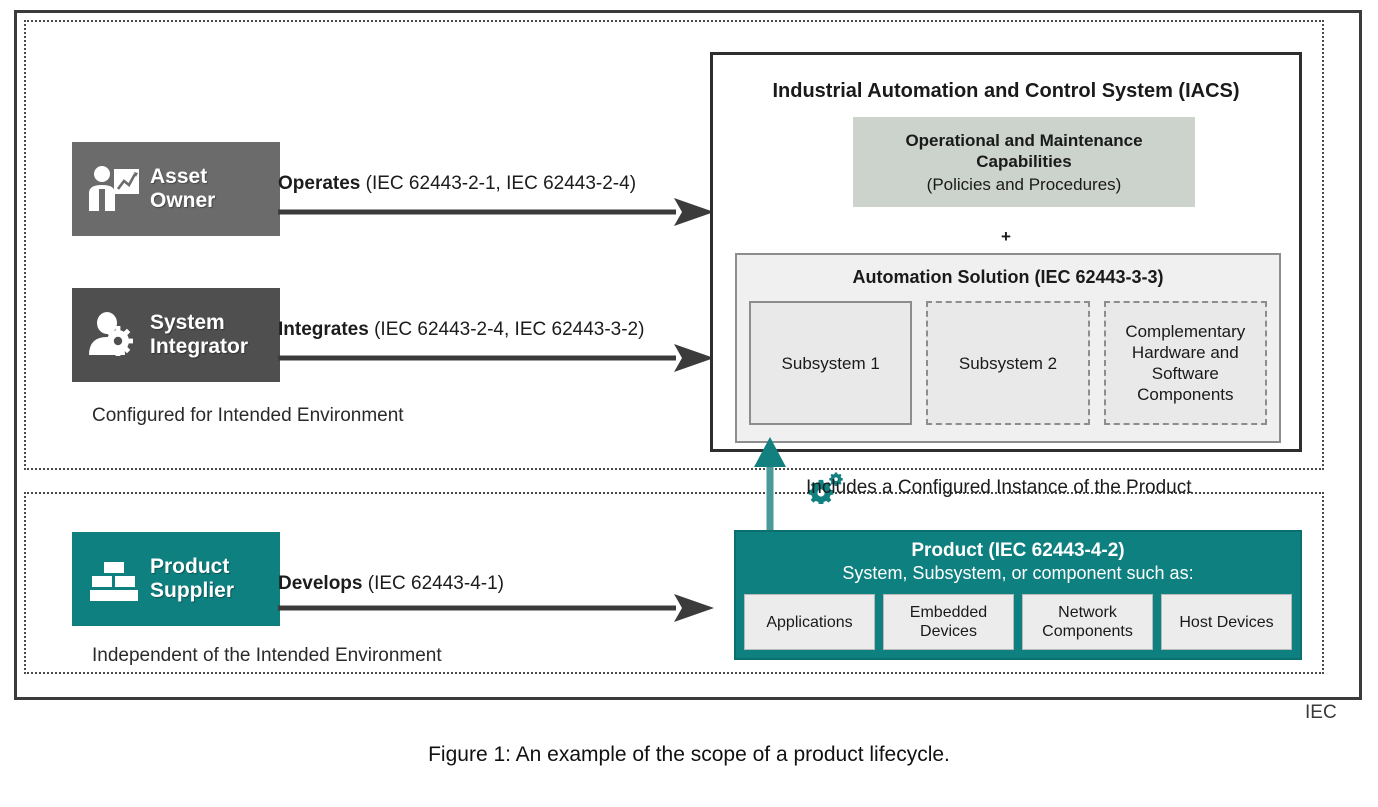 The width and height of the screenshot is (1378, 807). Describe the element at coordinates (267, 655) in the screenshot. I see `scope-independent-caption: Independent of the Intended Environment` at that location.